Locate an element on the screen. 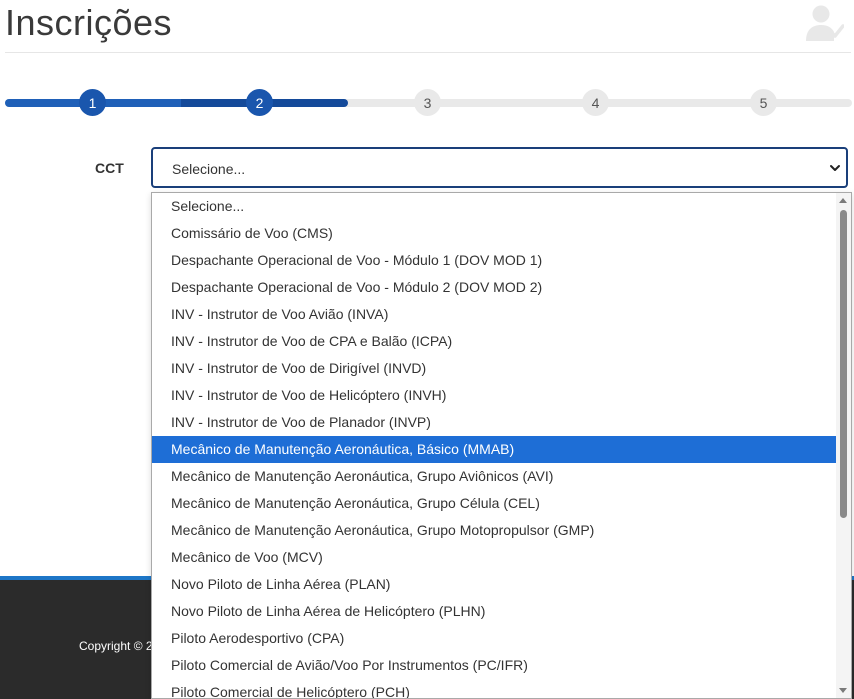  step-3: 3 is located at coordinates (427, 102).